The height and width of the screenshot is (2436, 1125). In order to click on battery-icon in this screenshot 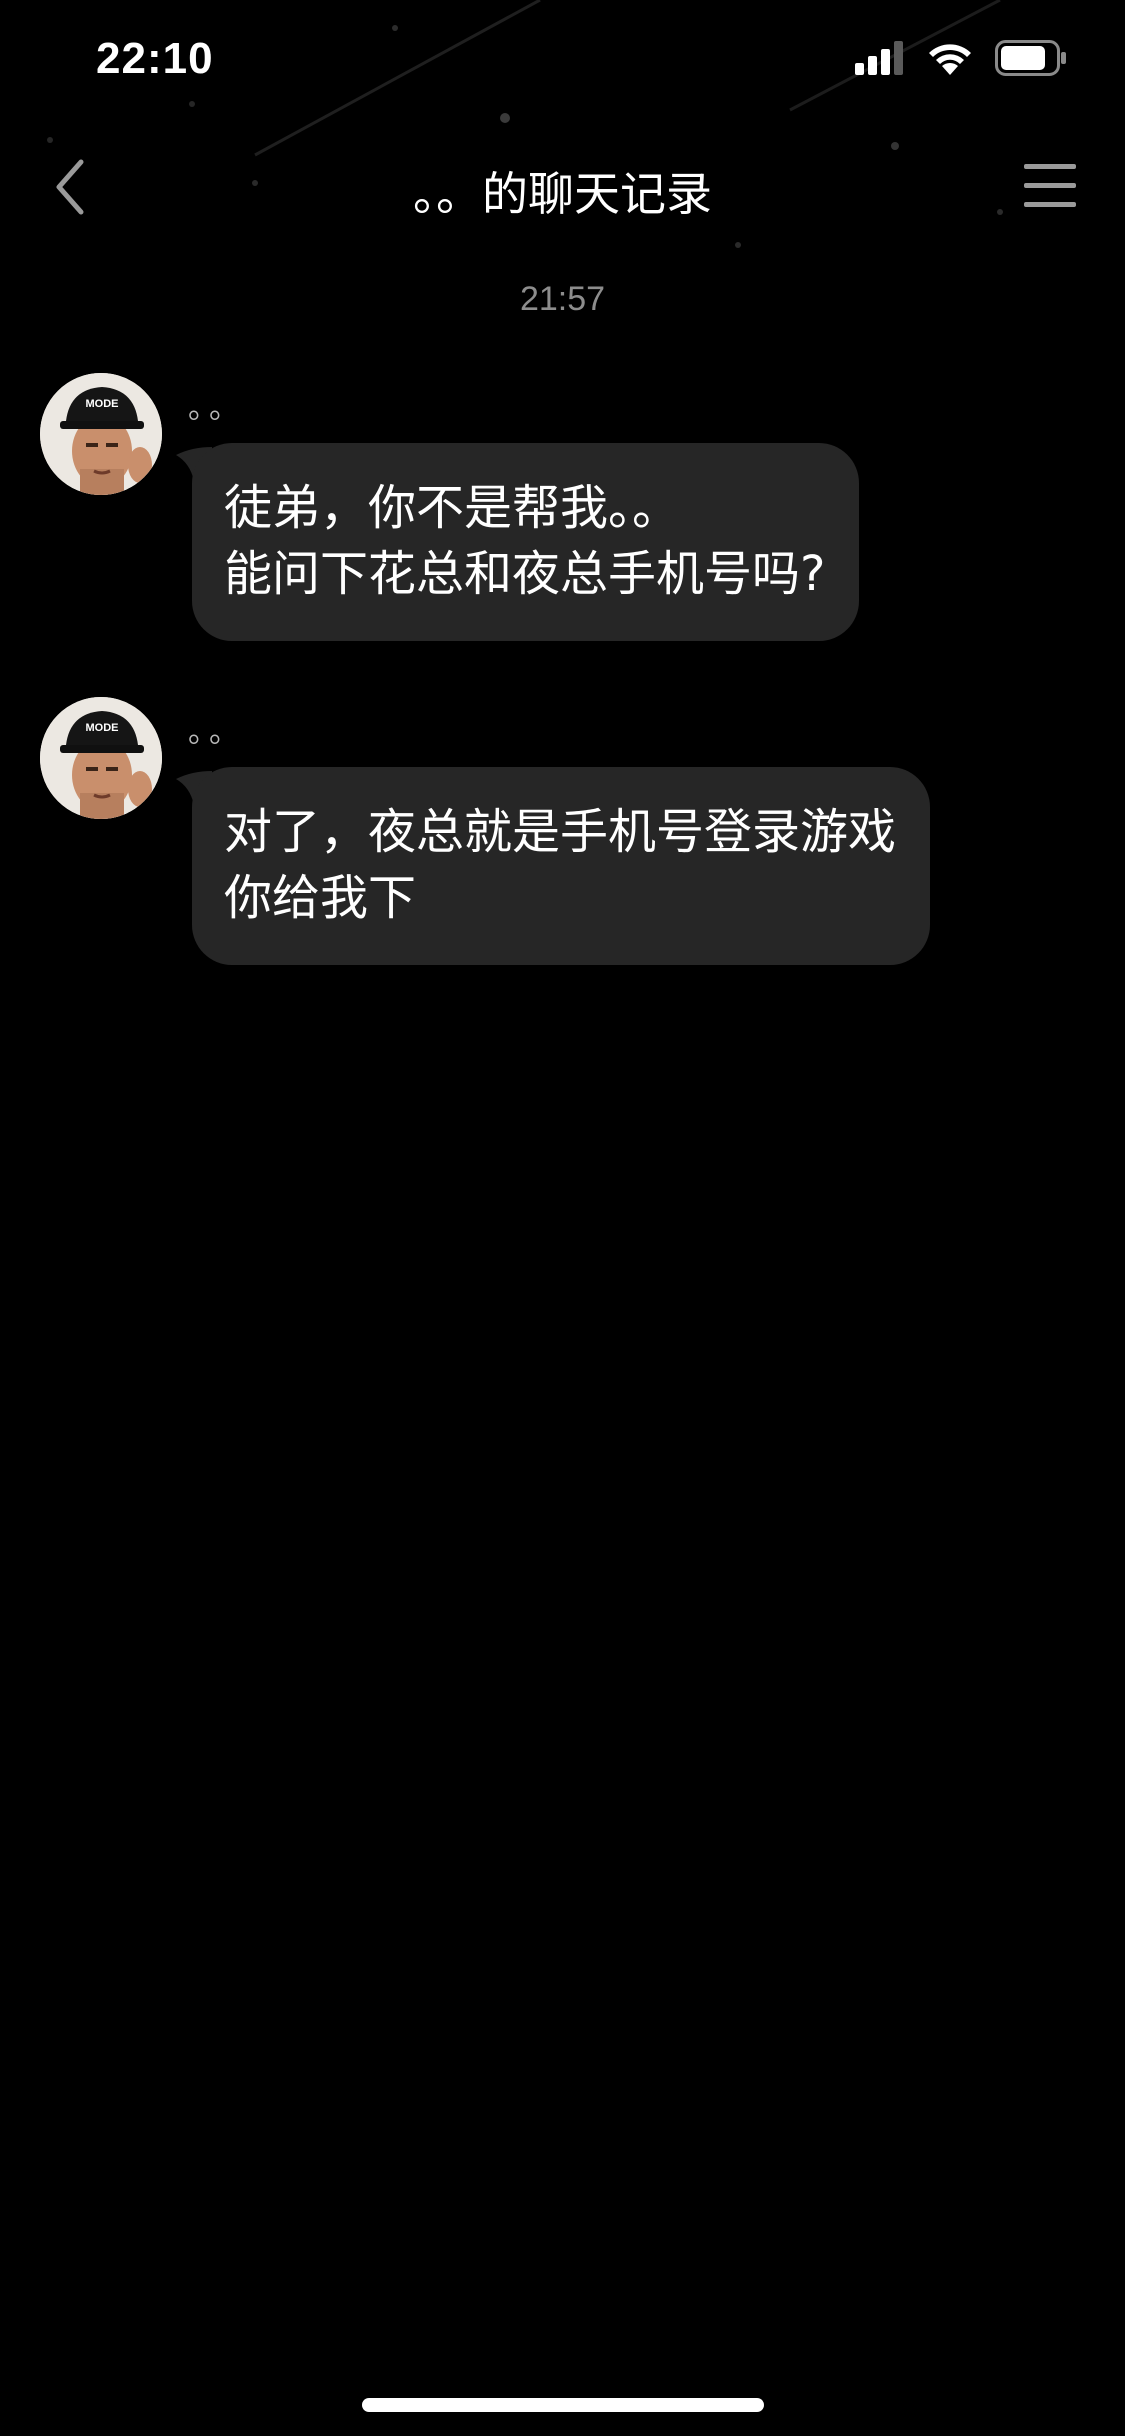, I will do `click(1030, 58)`.